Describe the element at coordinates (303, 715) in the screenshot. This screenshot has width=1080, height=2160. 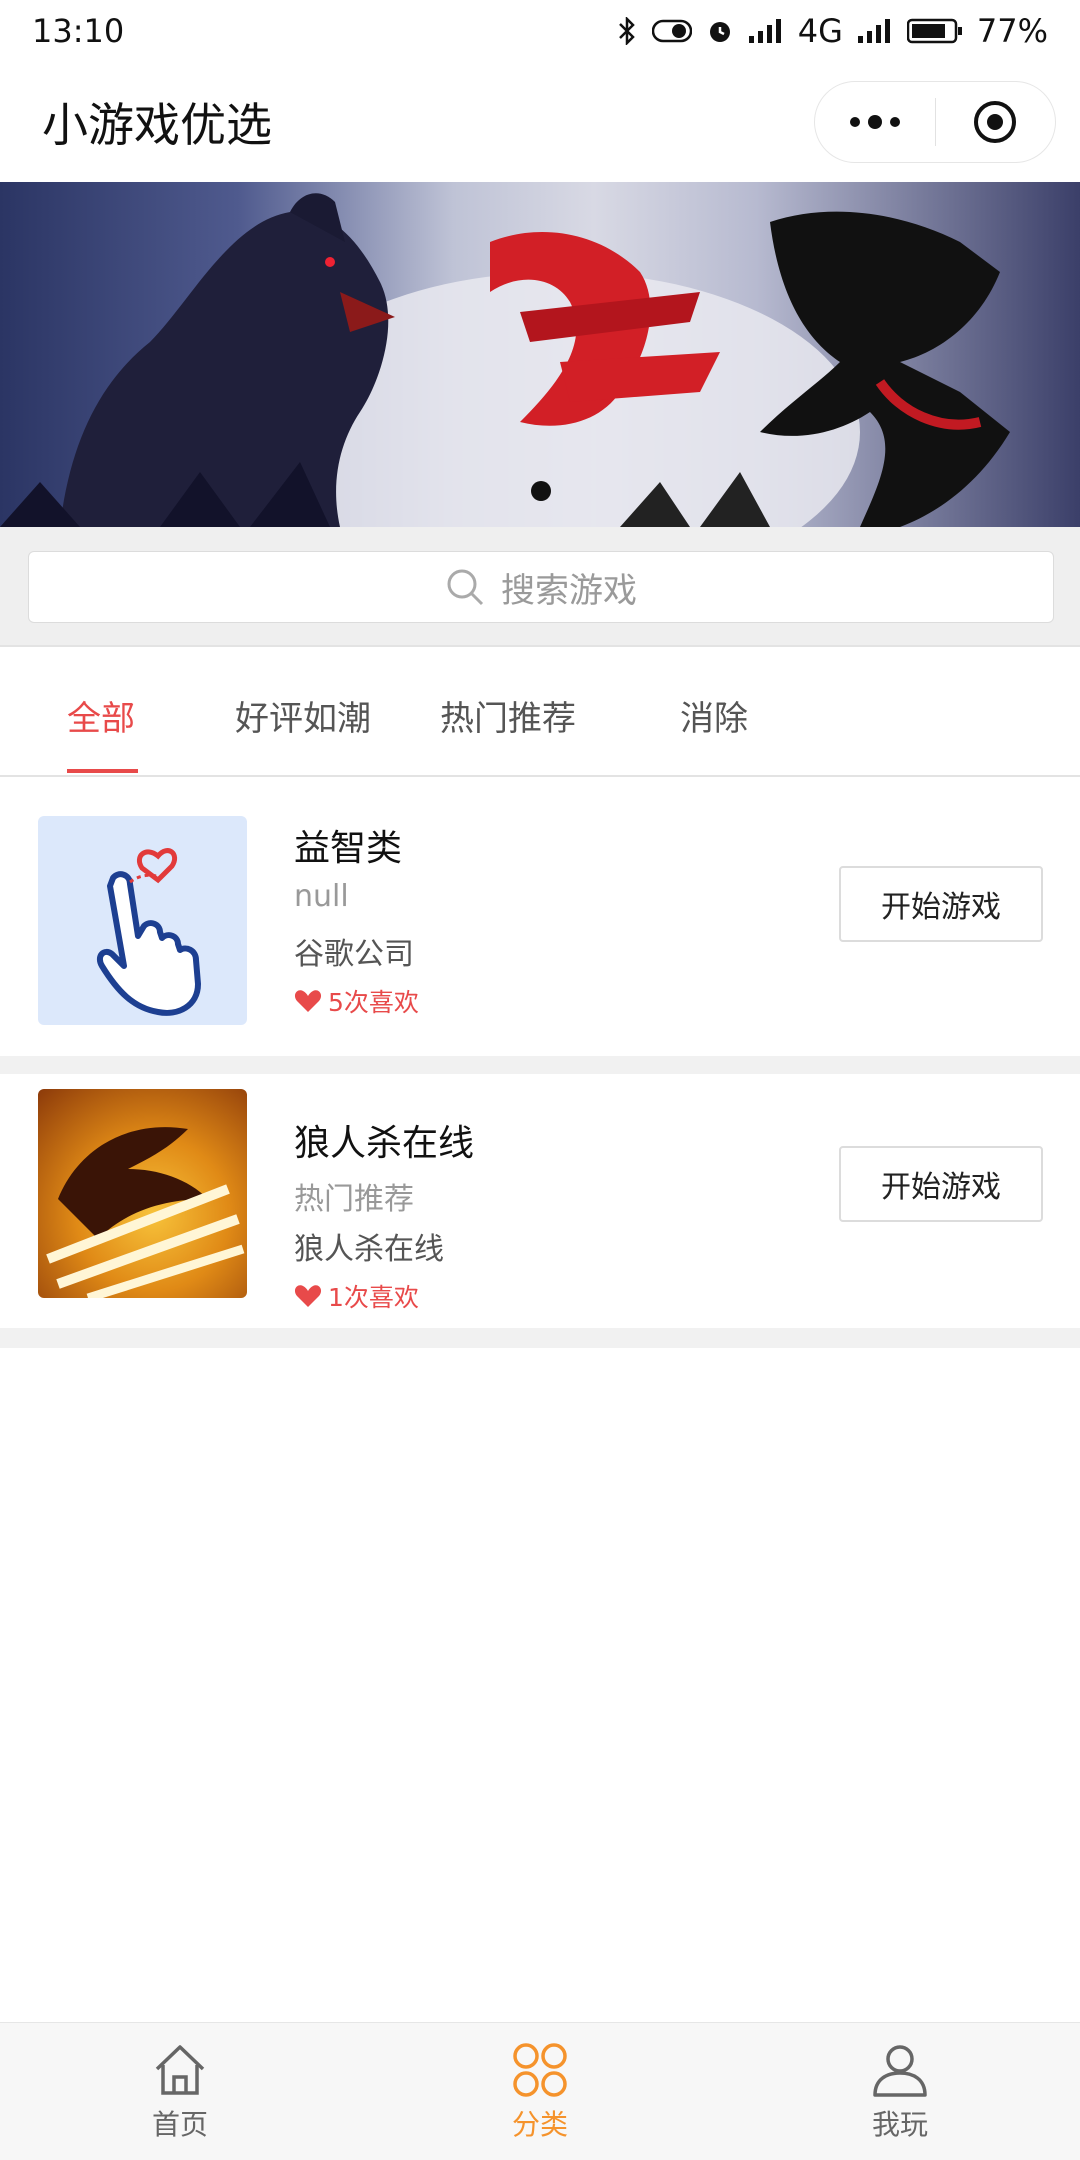
I see `tab-highly-rated: 好评如潮` at that location.